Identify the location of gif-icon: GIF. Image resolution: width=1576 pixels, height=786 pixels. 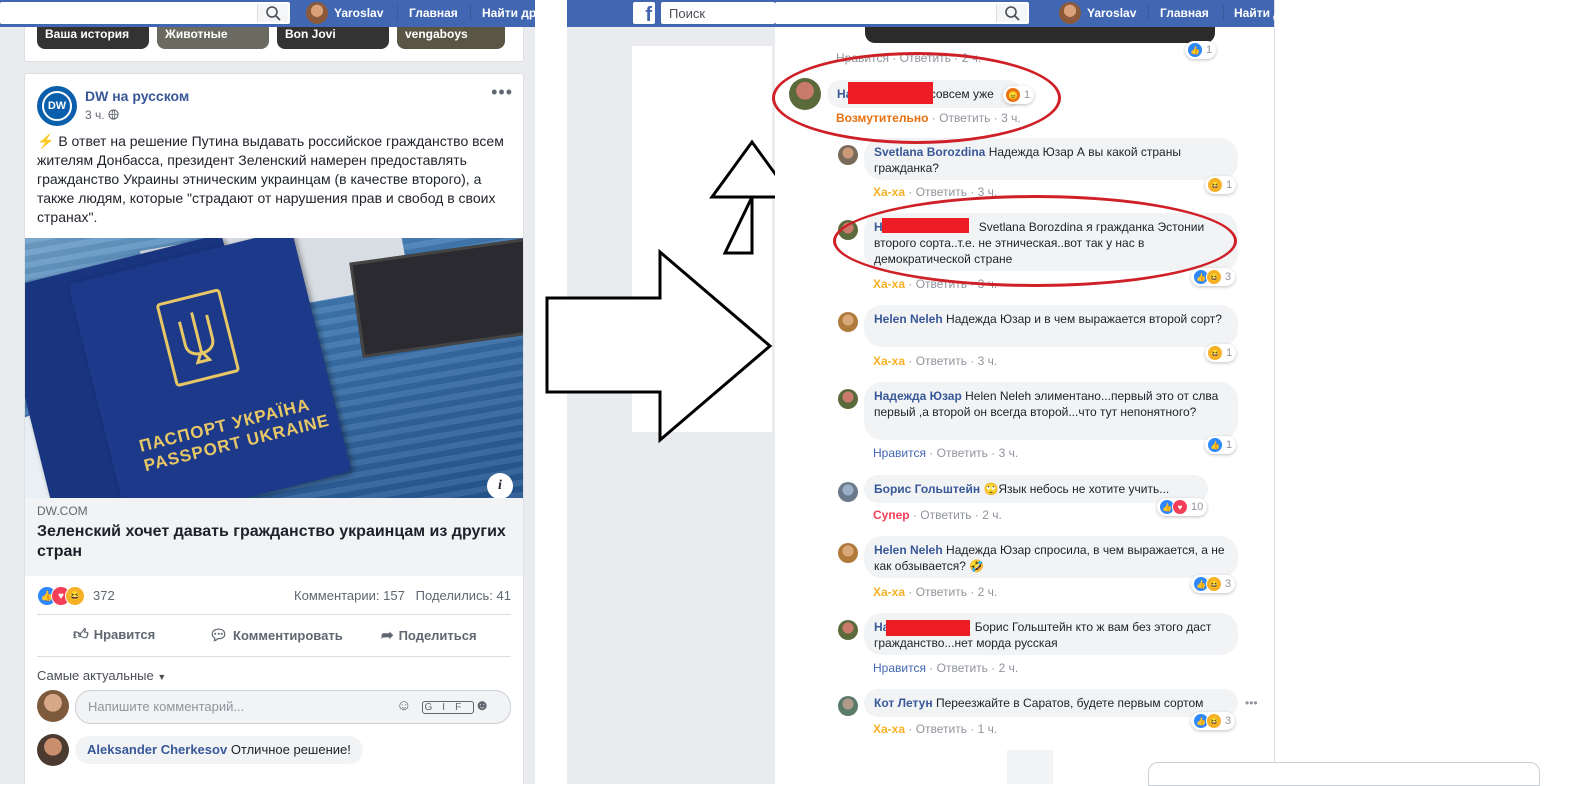
(448, 707).